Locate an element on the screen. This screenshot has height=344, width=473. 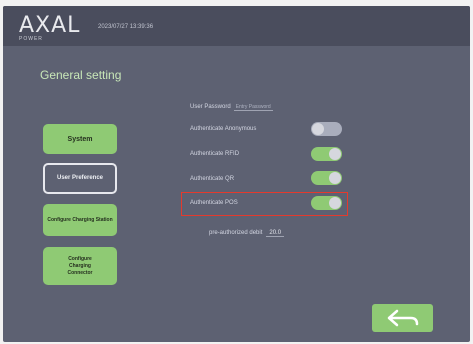
top-bar: AXAL POWER 2023/07/27 13:39:36 is located at coordinates (236, 26).